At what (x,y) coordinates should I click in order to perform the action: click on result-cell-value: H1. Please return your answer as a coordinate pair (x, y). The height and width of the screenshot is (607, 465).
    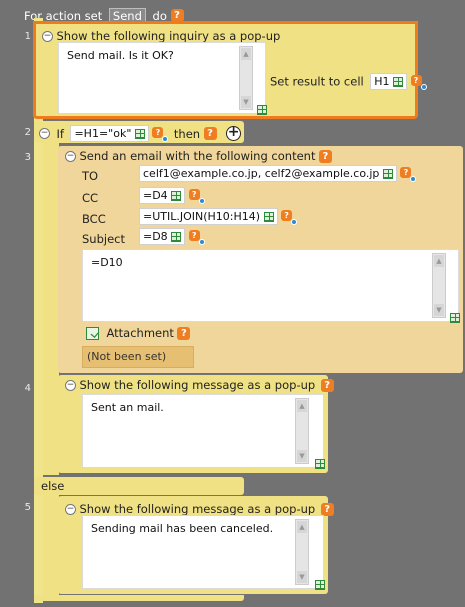
    Looking at the image, I should click on (382, 81).